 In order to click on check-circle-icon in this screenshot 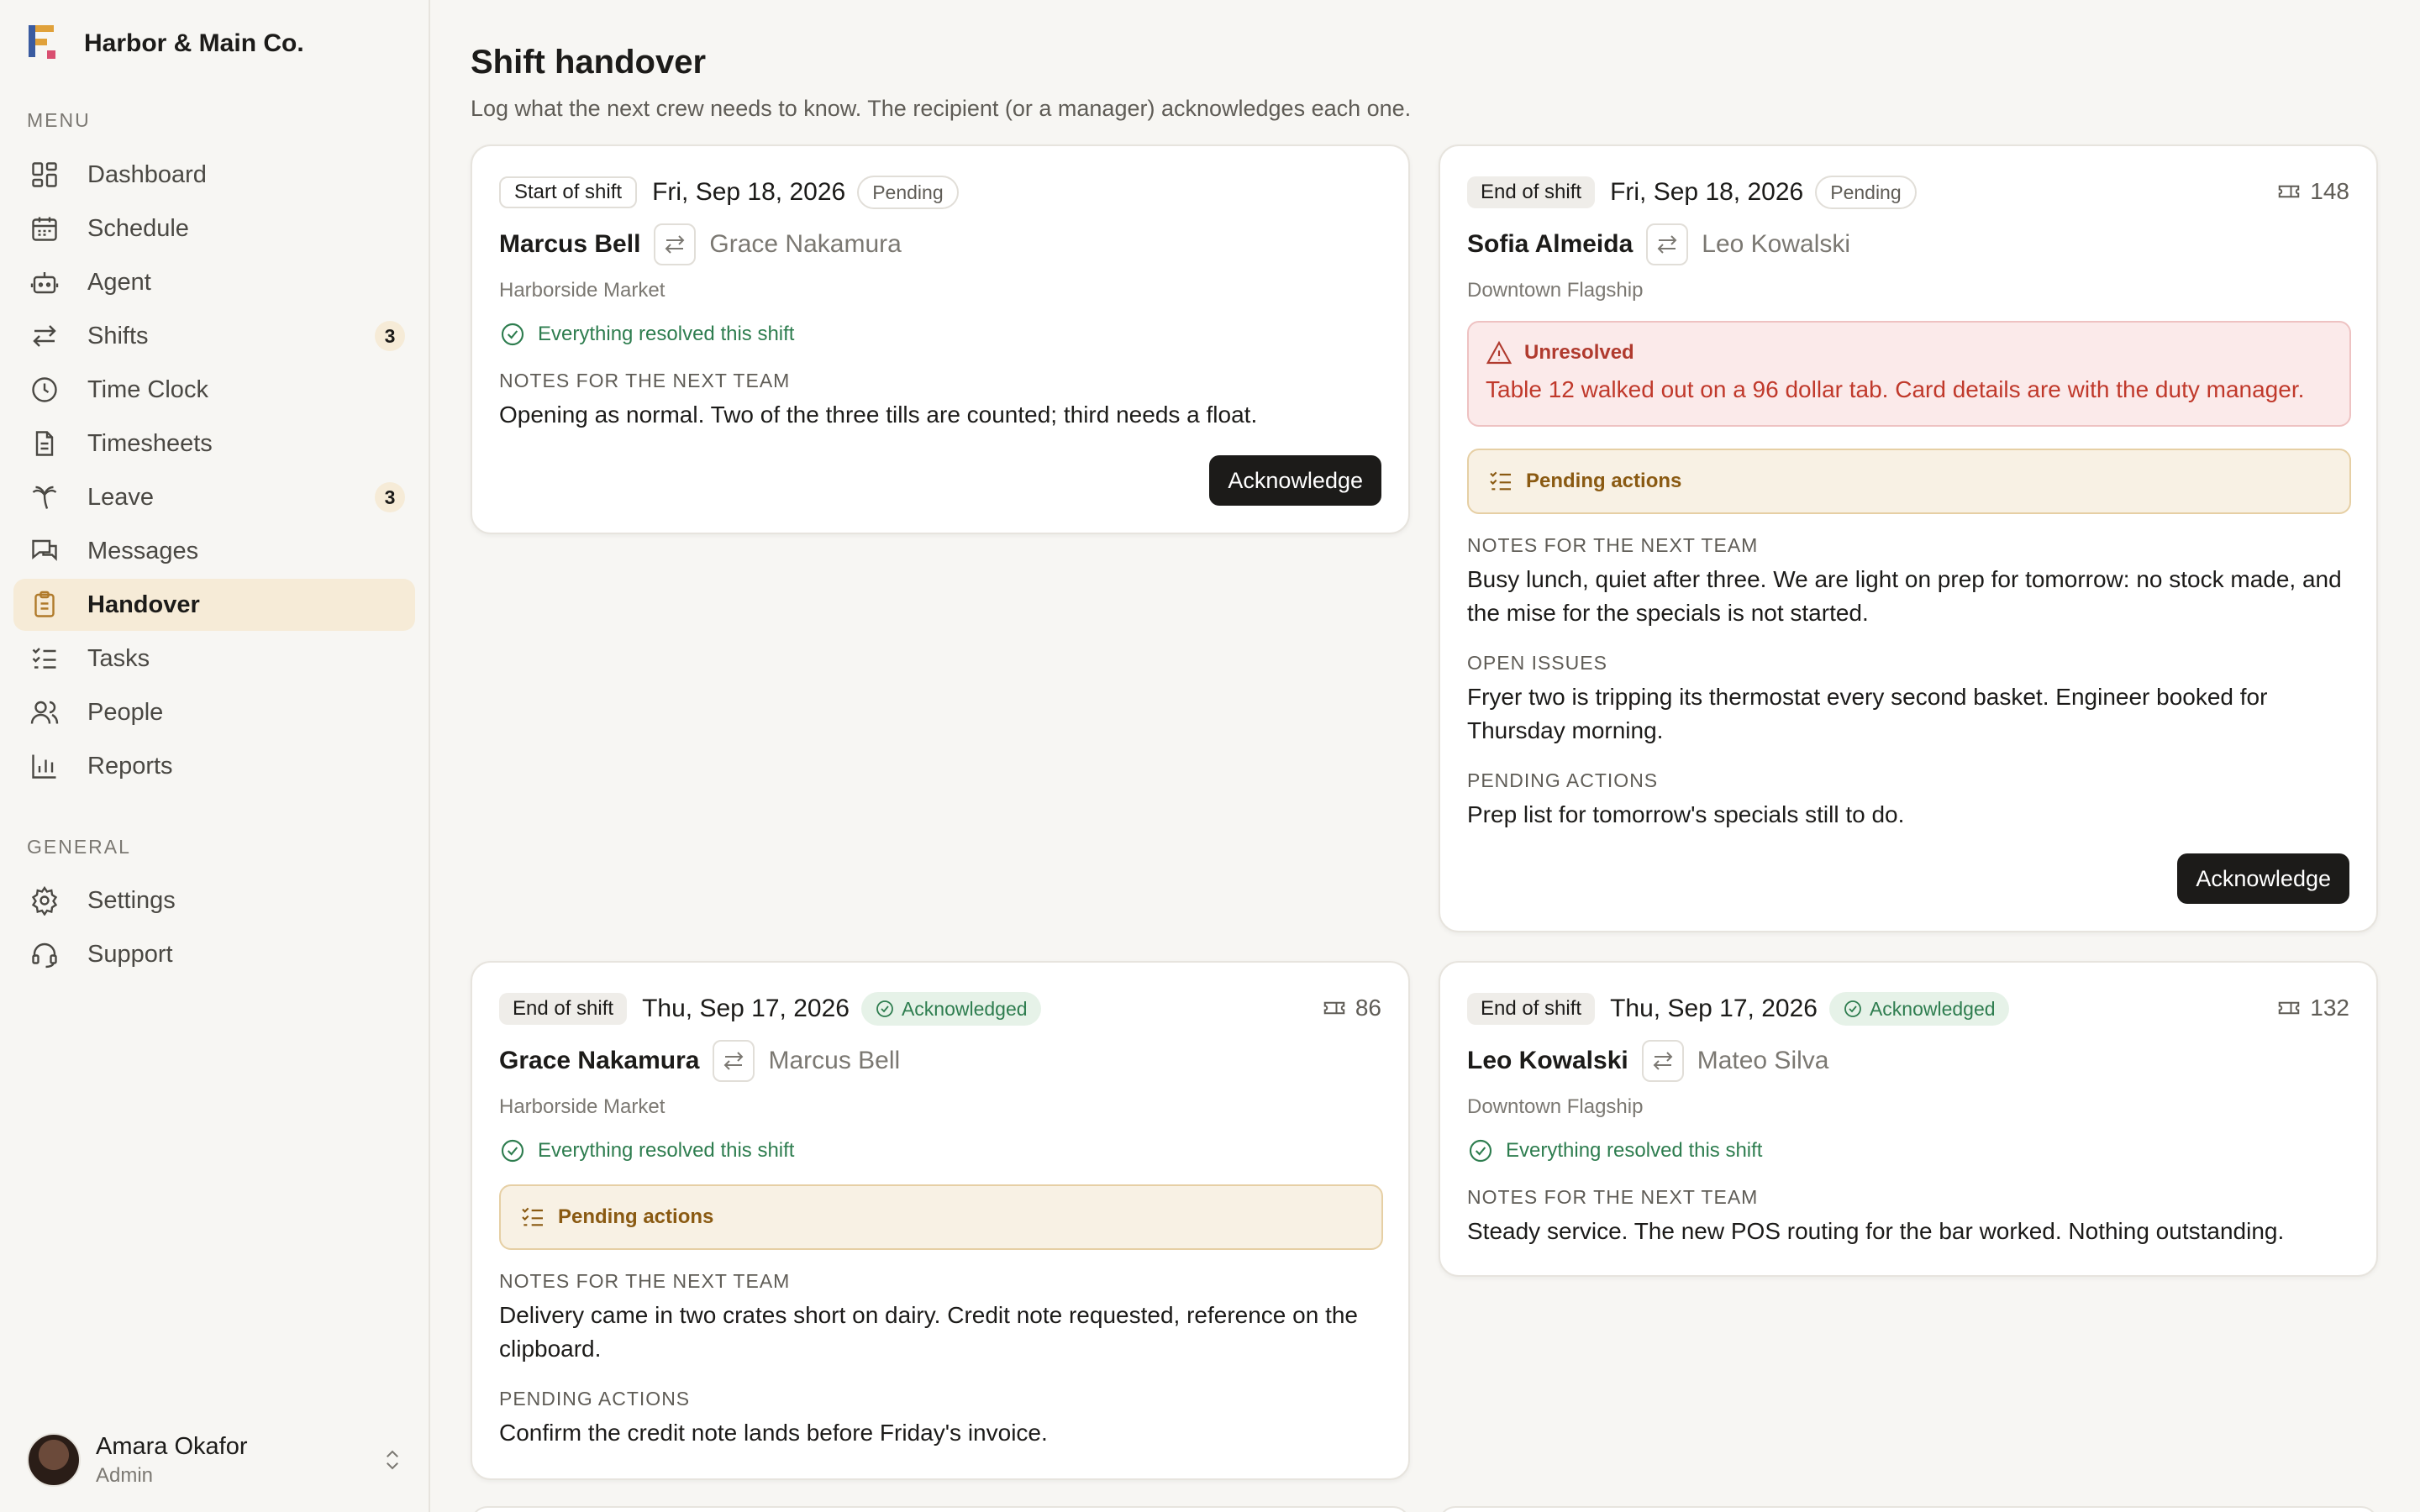, I will do `click(512, 334)`.